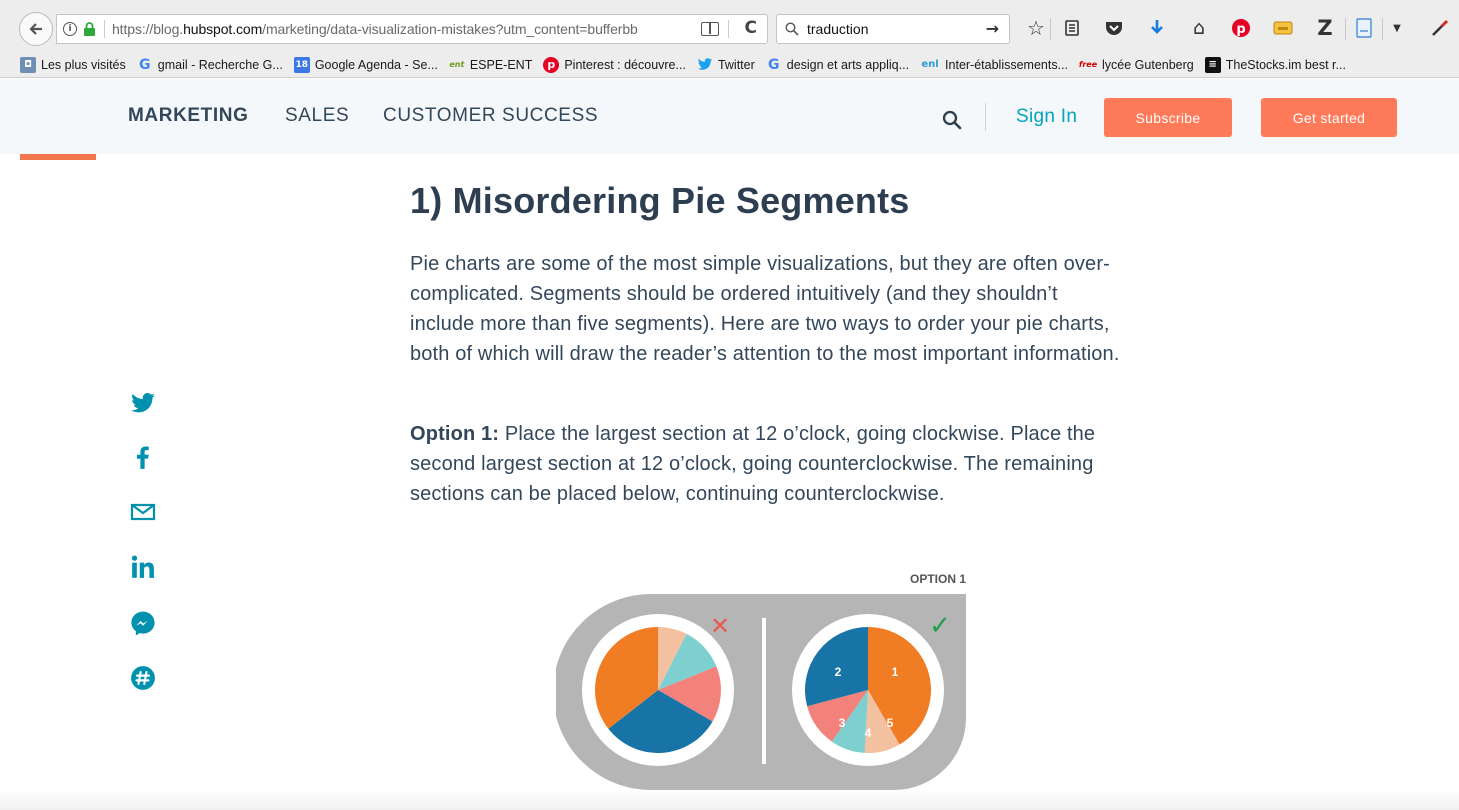 The image size is (1459, 810). What do you see at coordinates (1072, 28) in the screenshot?
I see `bookmarks-menu-icon` at bounding box center [1072, 28].